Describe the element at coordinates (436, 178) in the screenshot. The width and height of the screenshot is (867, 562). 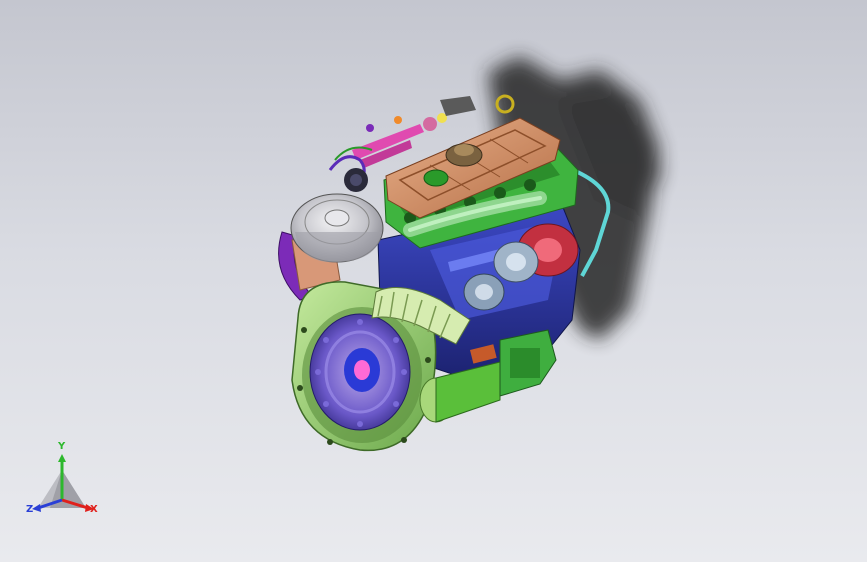
I see `breather-cap` at that location.